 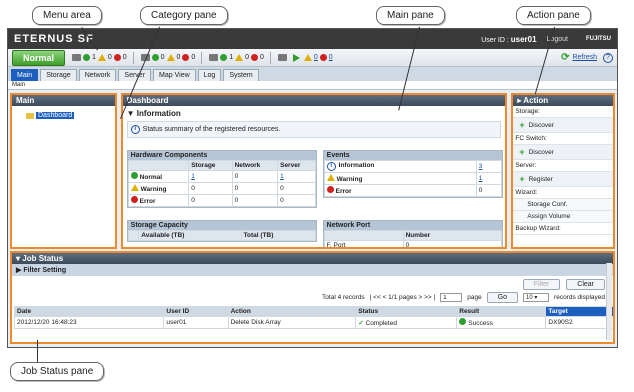 What do you see at coordinates (608, 57) in the screenshot?
I see `help-icon: ?` at bounding box center [608, 57].